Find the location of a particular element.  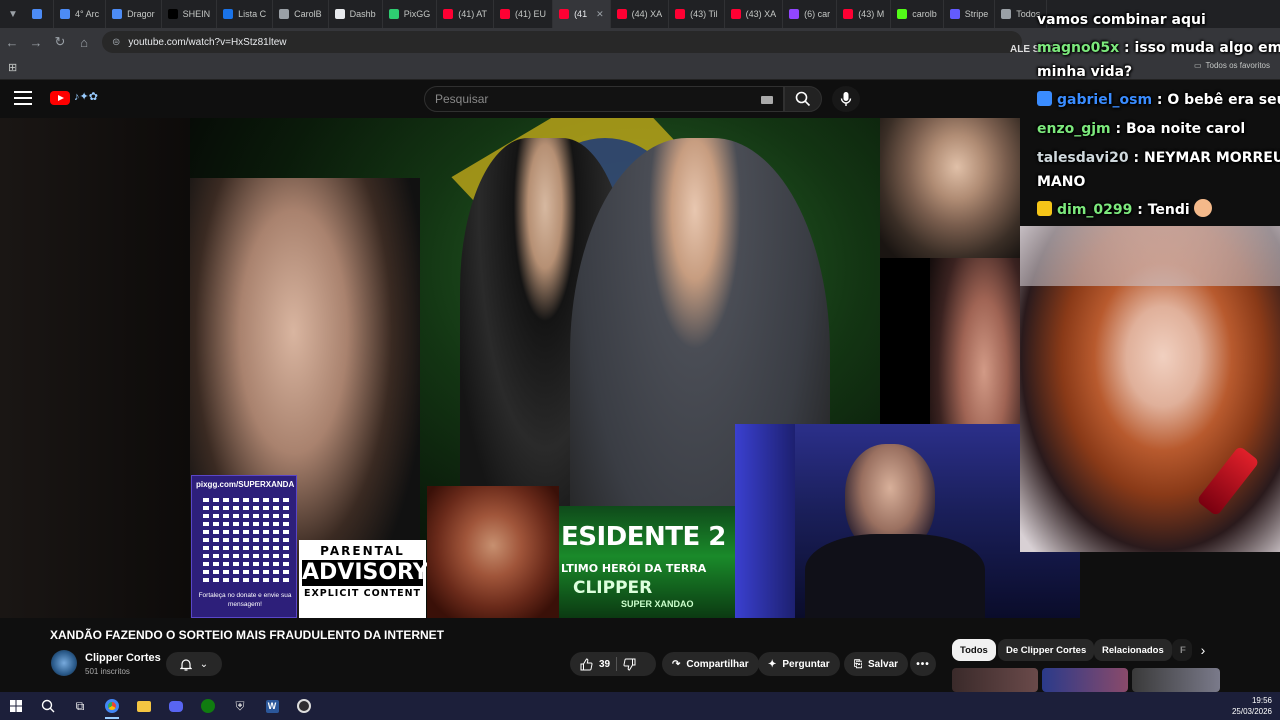

security-shield-icon: ⛨ is located at coordinates (240, 706).